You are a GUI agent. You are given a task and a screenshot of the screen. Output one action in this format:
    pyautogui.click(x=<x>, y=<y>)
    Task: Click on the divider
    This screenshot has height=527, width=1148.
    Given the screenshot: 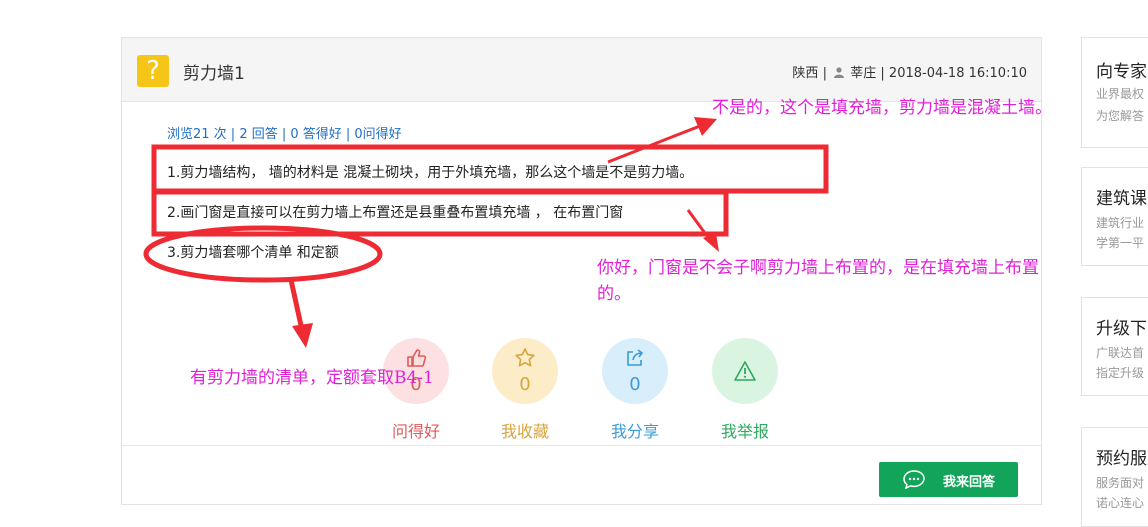 What is the action you would take?
    pyautogui.click(x=581, y=445)
    